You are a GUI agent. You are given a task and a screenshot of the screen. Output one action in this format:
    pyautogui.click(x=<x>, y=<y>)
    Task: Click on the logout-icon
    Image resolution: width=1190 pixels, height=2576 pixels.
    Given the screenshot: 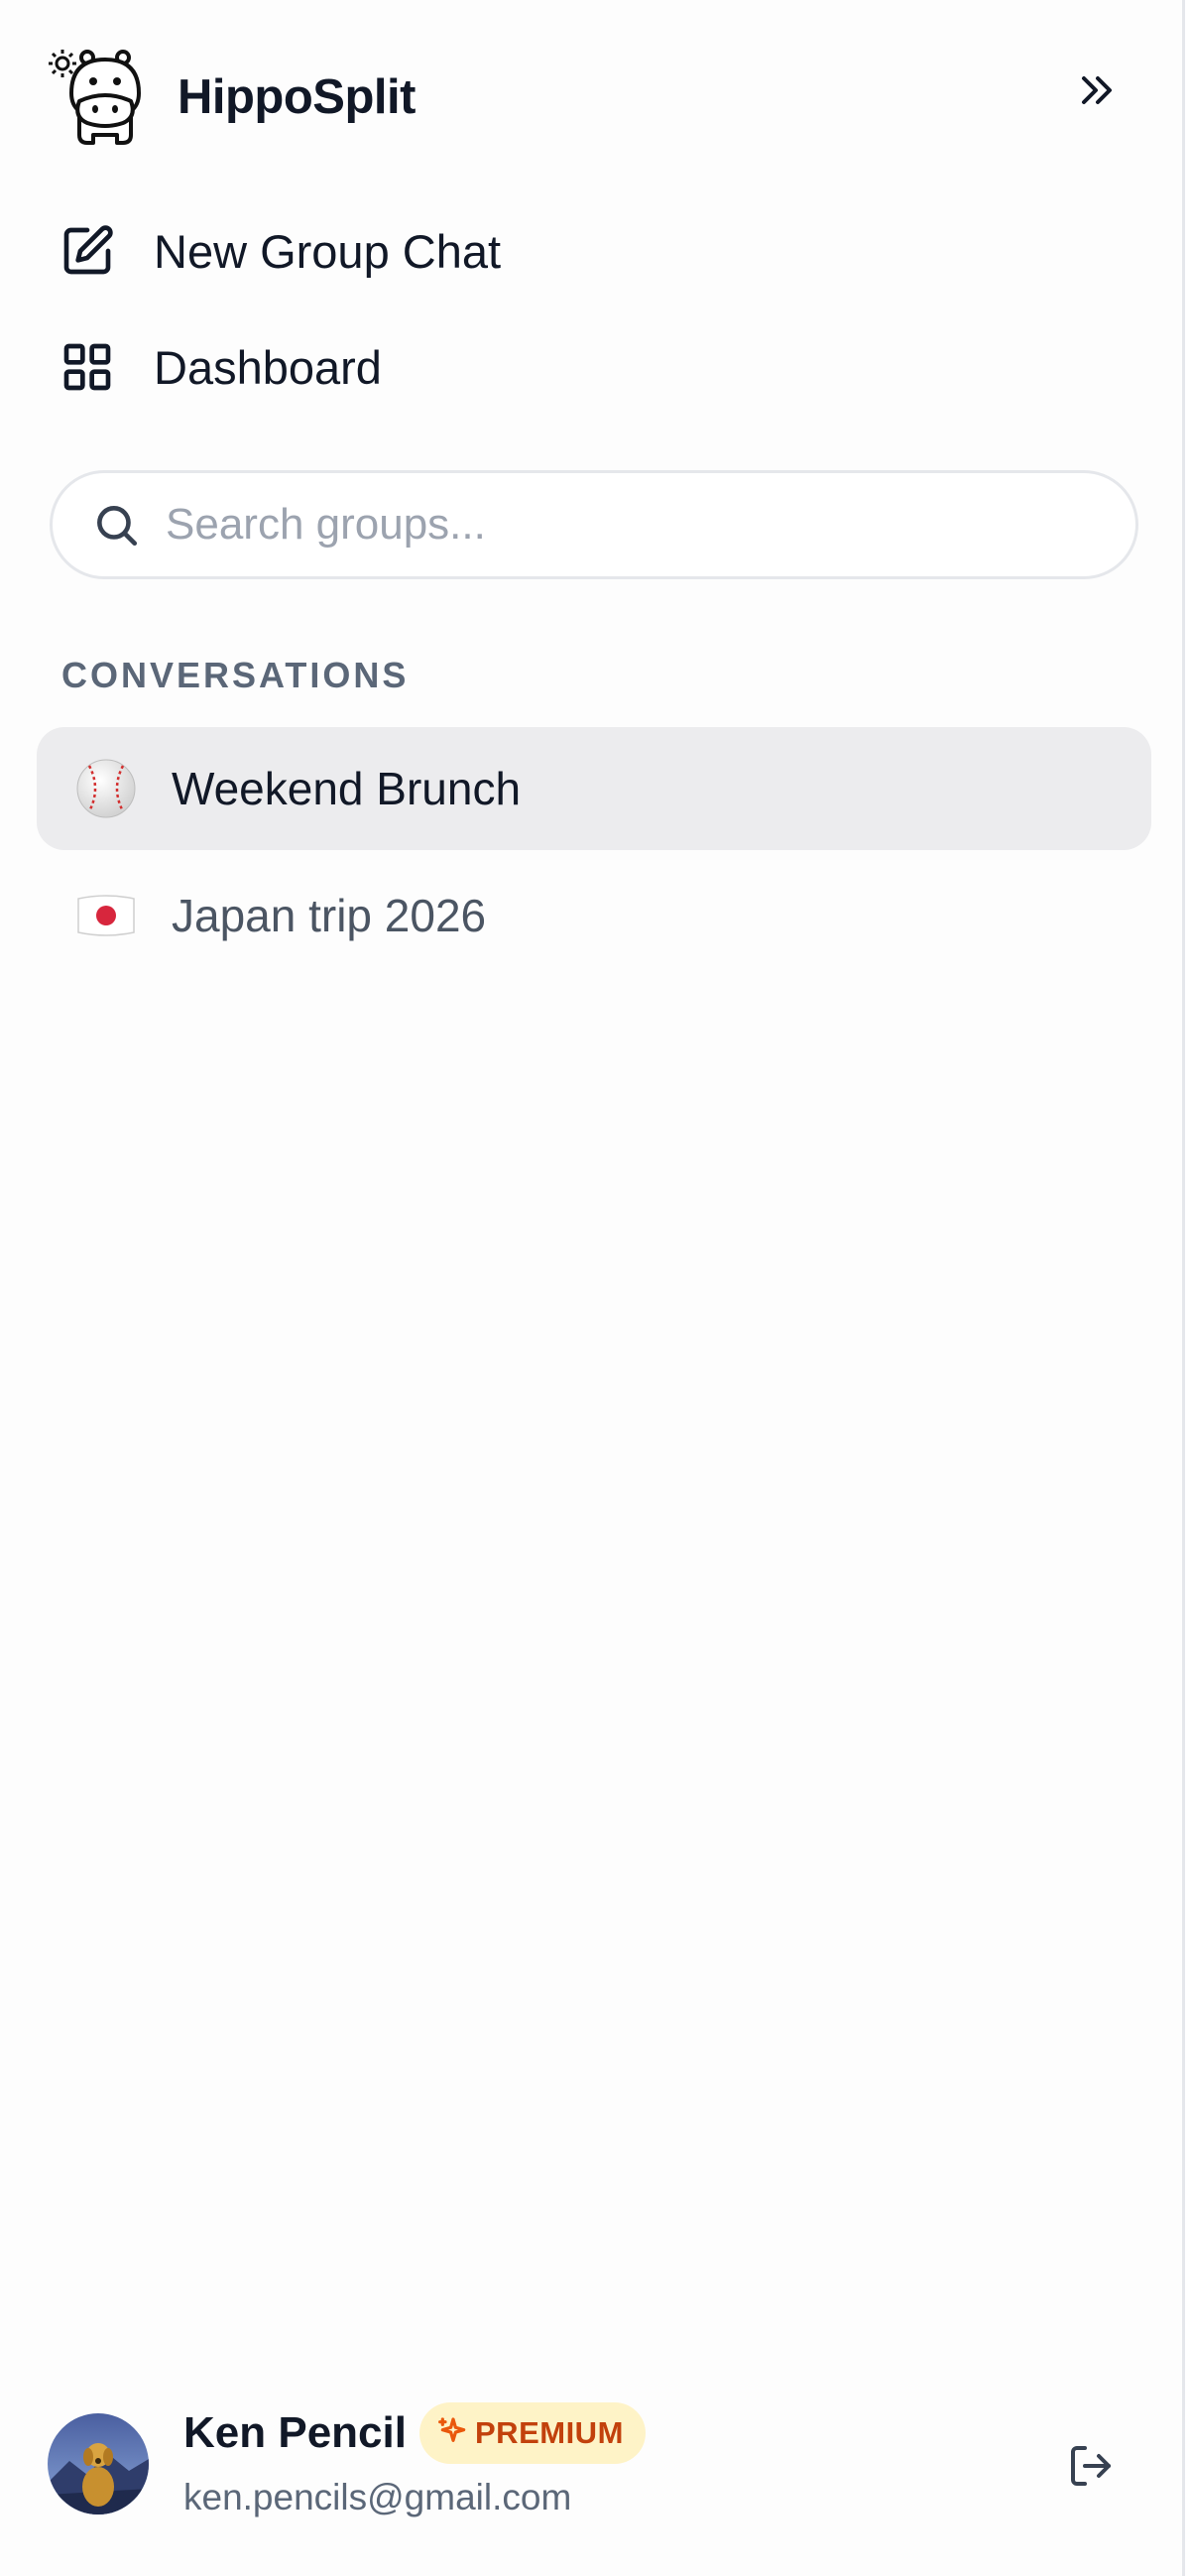 What is the action you would take?
    pyautogui.click(x=1091, y=2468)
    